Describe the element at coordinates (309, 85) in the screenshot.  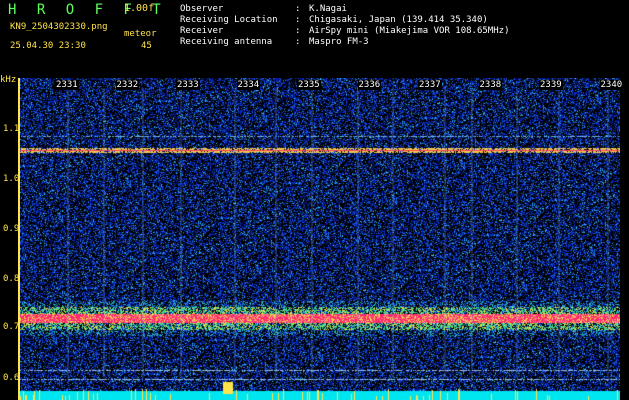
I see `x-tick-label: 2335` at that location.